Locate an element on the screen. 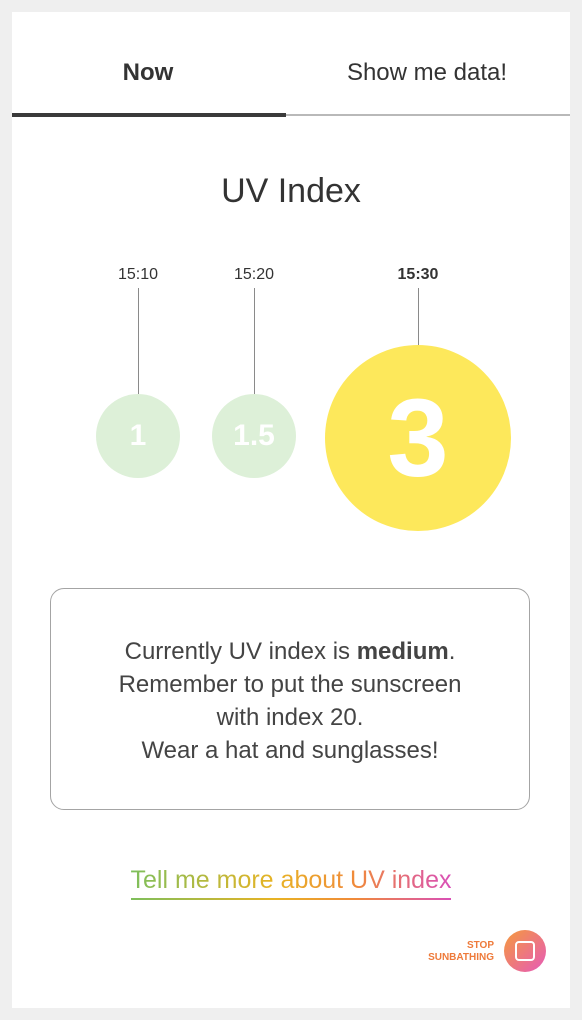 Image resolution: width=582 pixels, height=1020 pixels. advice-line-3: with index 20. is located at coordinates (290, 717).